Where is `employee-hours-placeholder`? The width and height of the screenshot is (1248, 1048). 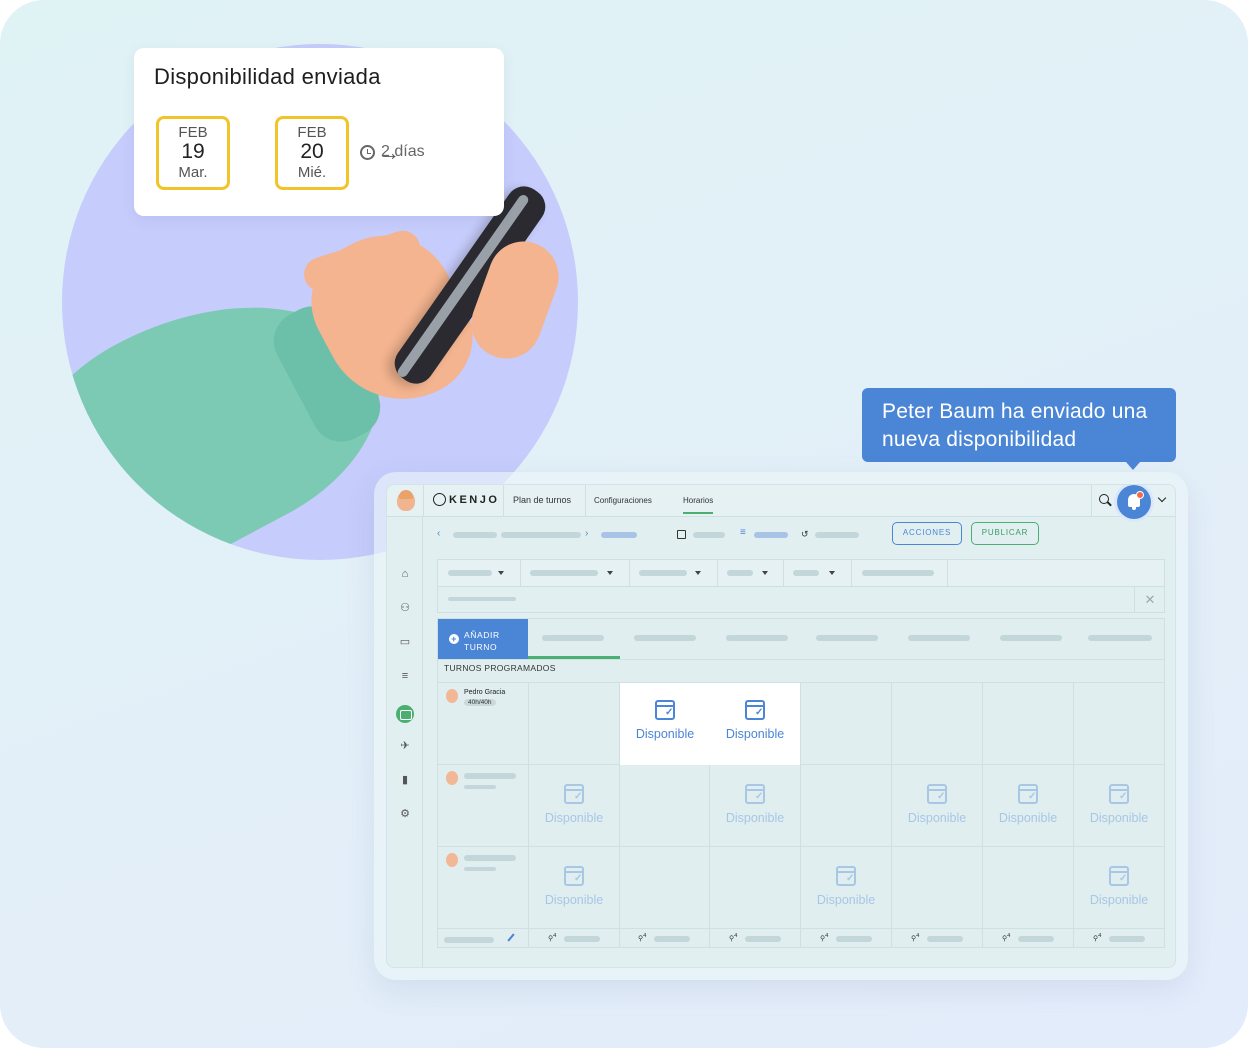
employee-hours-placeholder is located at coordinates (480, 787).